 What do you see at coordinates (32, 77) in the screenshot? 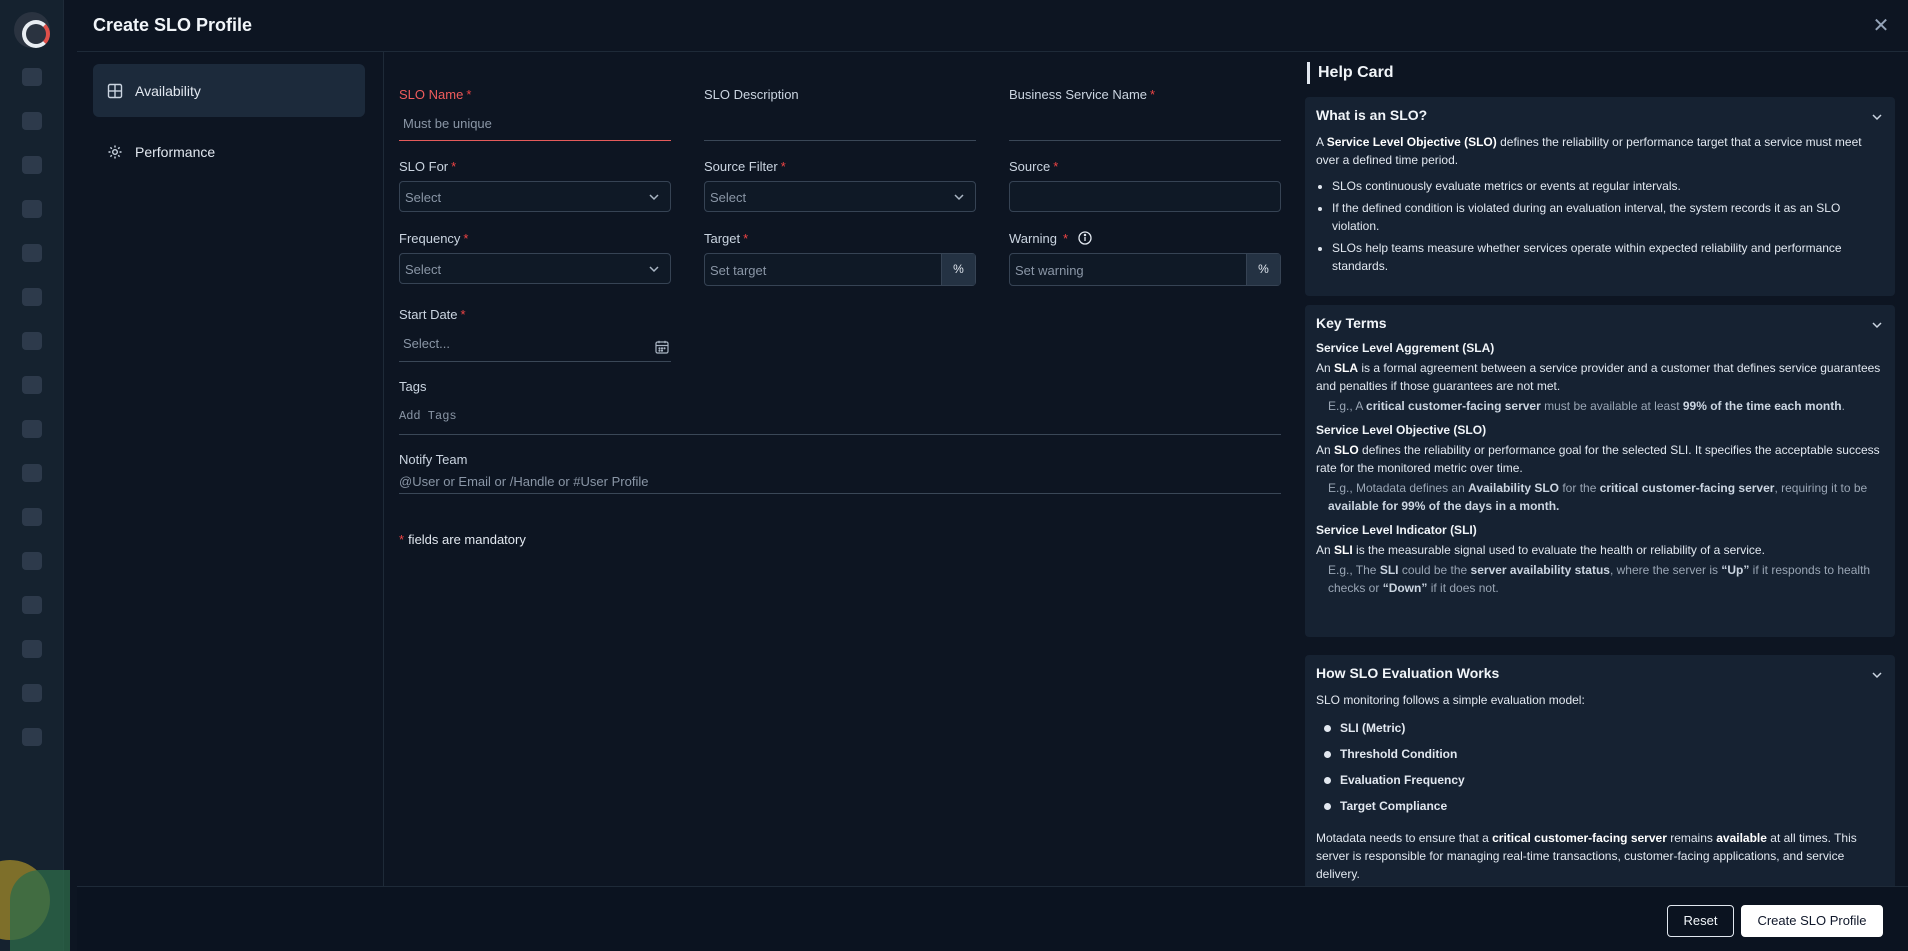
I see `rail-dashboard-icon` at bounding box center [32, 77].